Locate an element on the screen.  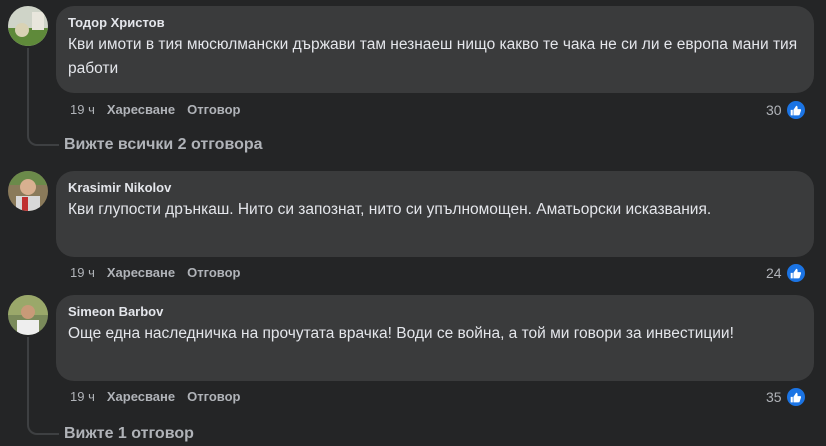
reaction-count: 30 is located at coordinates (786, 110).